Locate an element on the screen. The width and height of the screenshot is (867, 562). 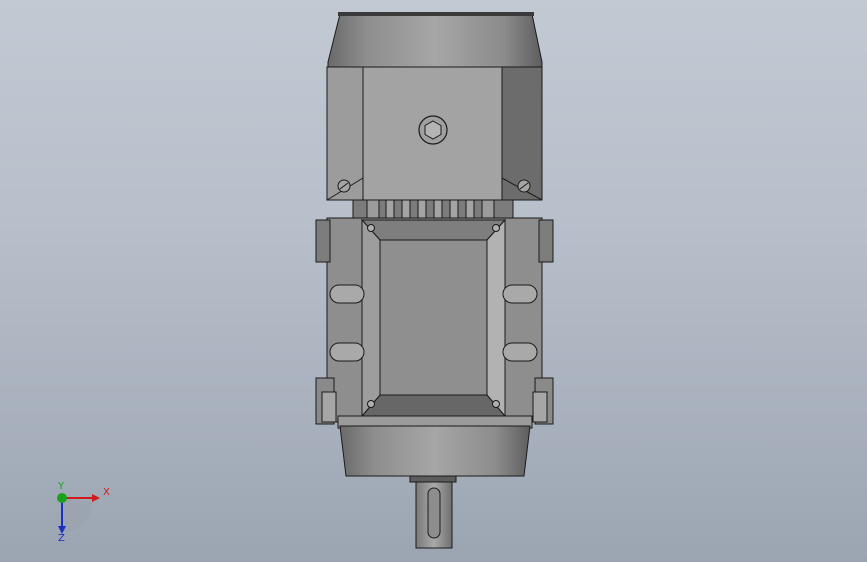
hex-plug is located at coordinates (433, 130).